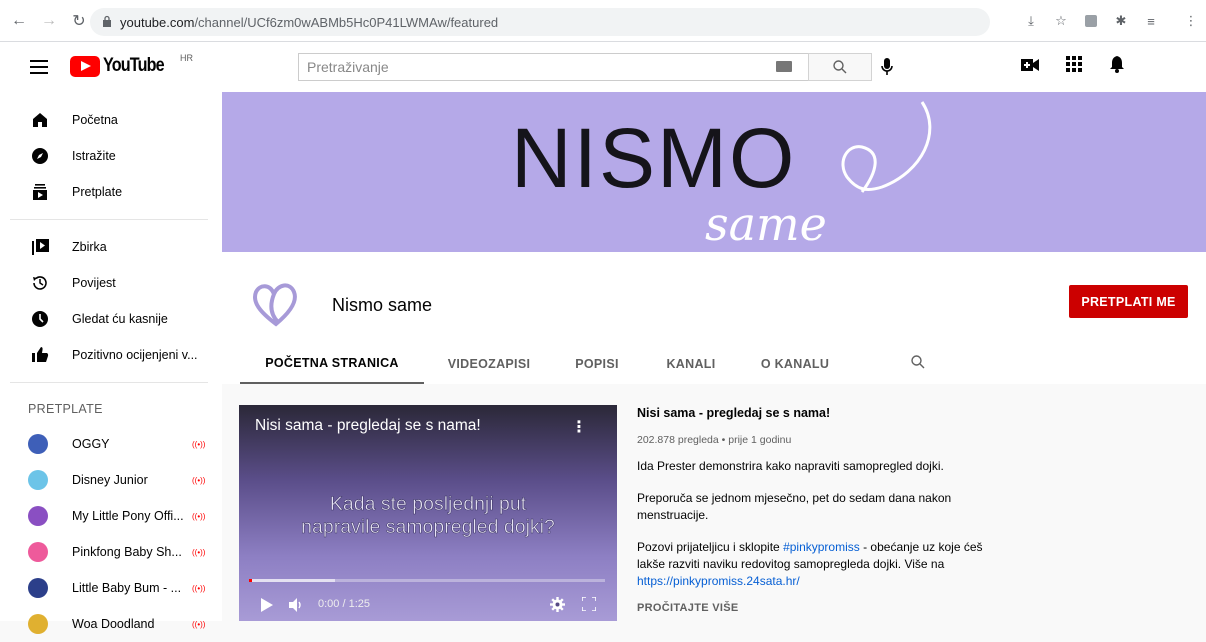 This screenshot has width=1206, height=642. What do you see at coordinates (918, 362) in the screenshot?
I see `channel-search-icon` at bounding box center [918, 362].